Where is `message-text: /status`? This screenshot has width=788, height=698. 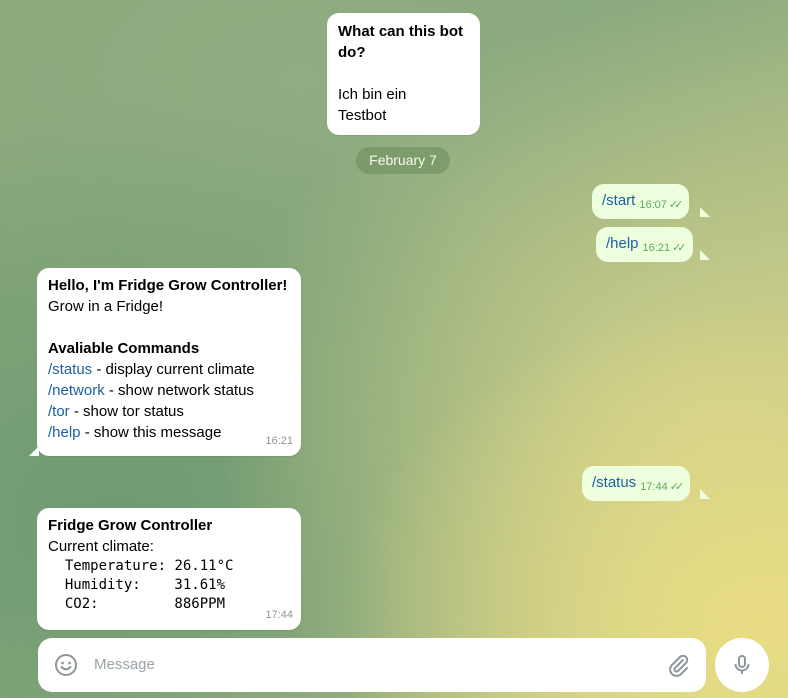 message-text: /status is located at coordinates (614, 482).